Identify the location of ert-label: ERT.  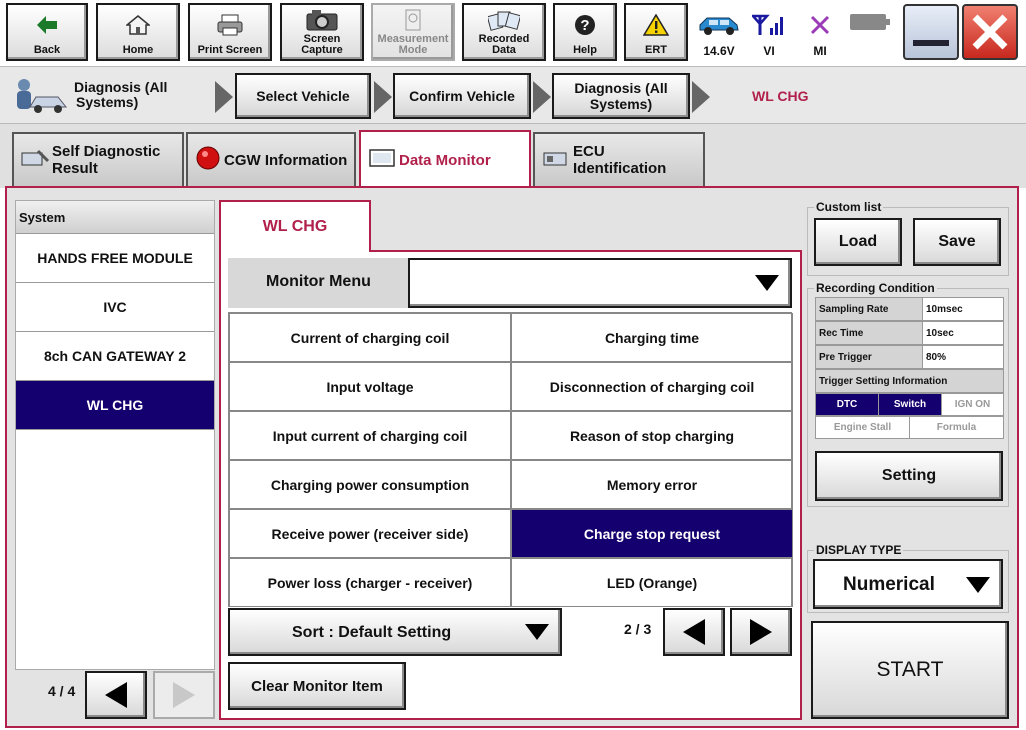
(656, 50).